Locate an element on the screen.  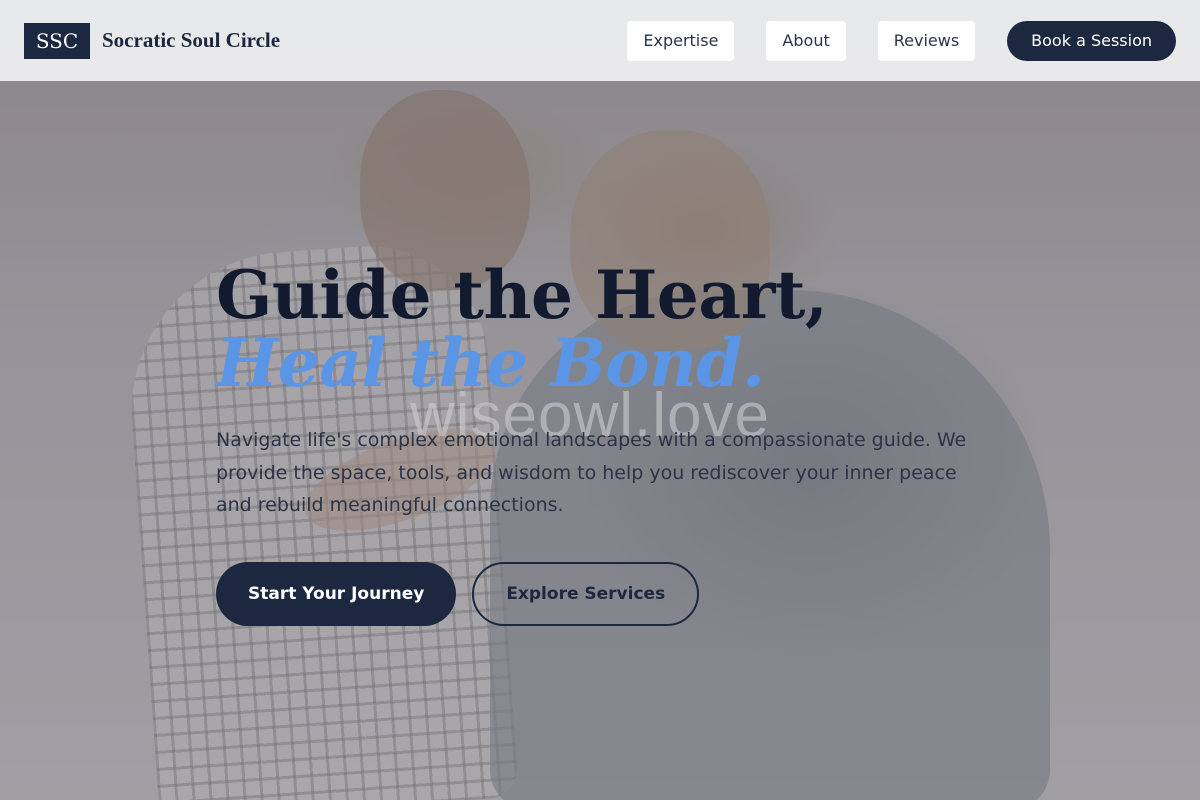
hero-headline-line2: Heal the Bond. is located at coordinates (490, 363).